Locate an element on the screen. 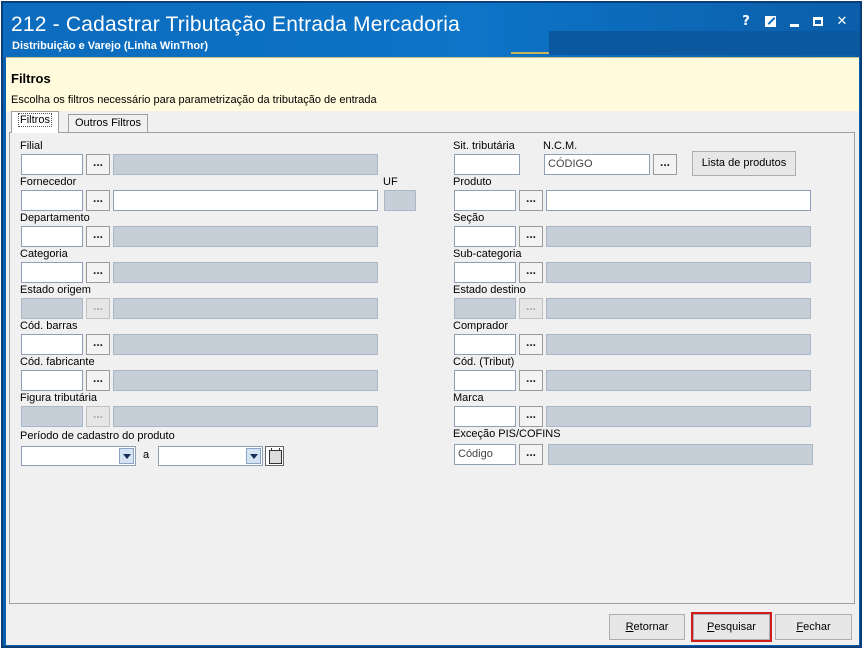  cod-barras-description-field is located at coordinates (245, 344).